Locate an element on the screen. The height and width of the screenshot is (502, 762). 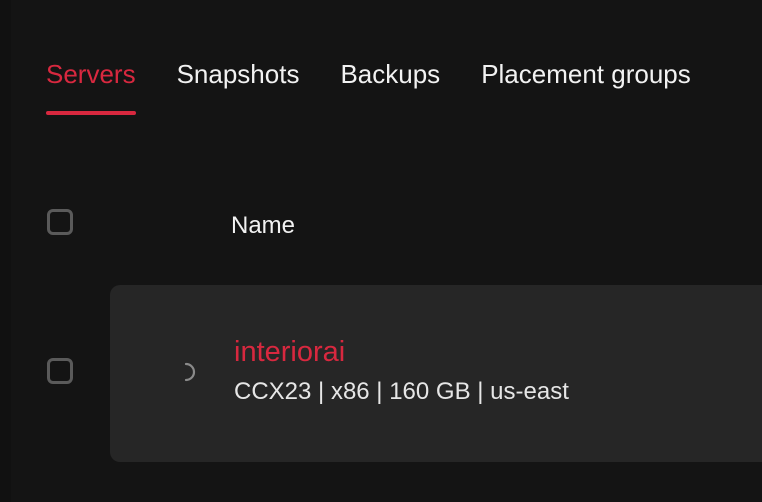
tab-backups: Backups is located at coordinates (390, 86).